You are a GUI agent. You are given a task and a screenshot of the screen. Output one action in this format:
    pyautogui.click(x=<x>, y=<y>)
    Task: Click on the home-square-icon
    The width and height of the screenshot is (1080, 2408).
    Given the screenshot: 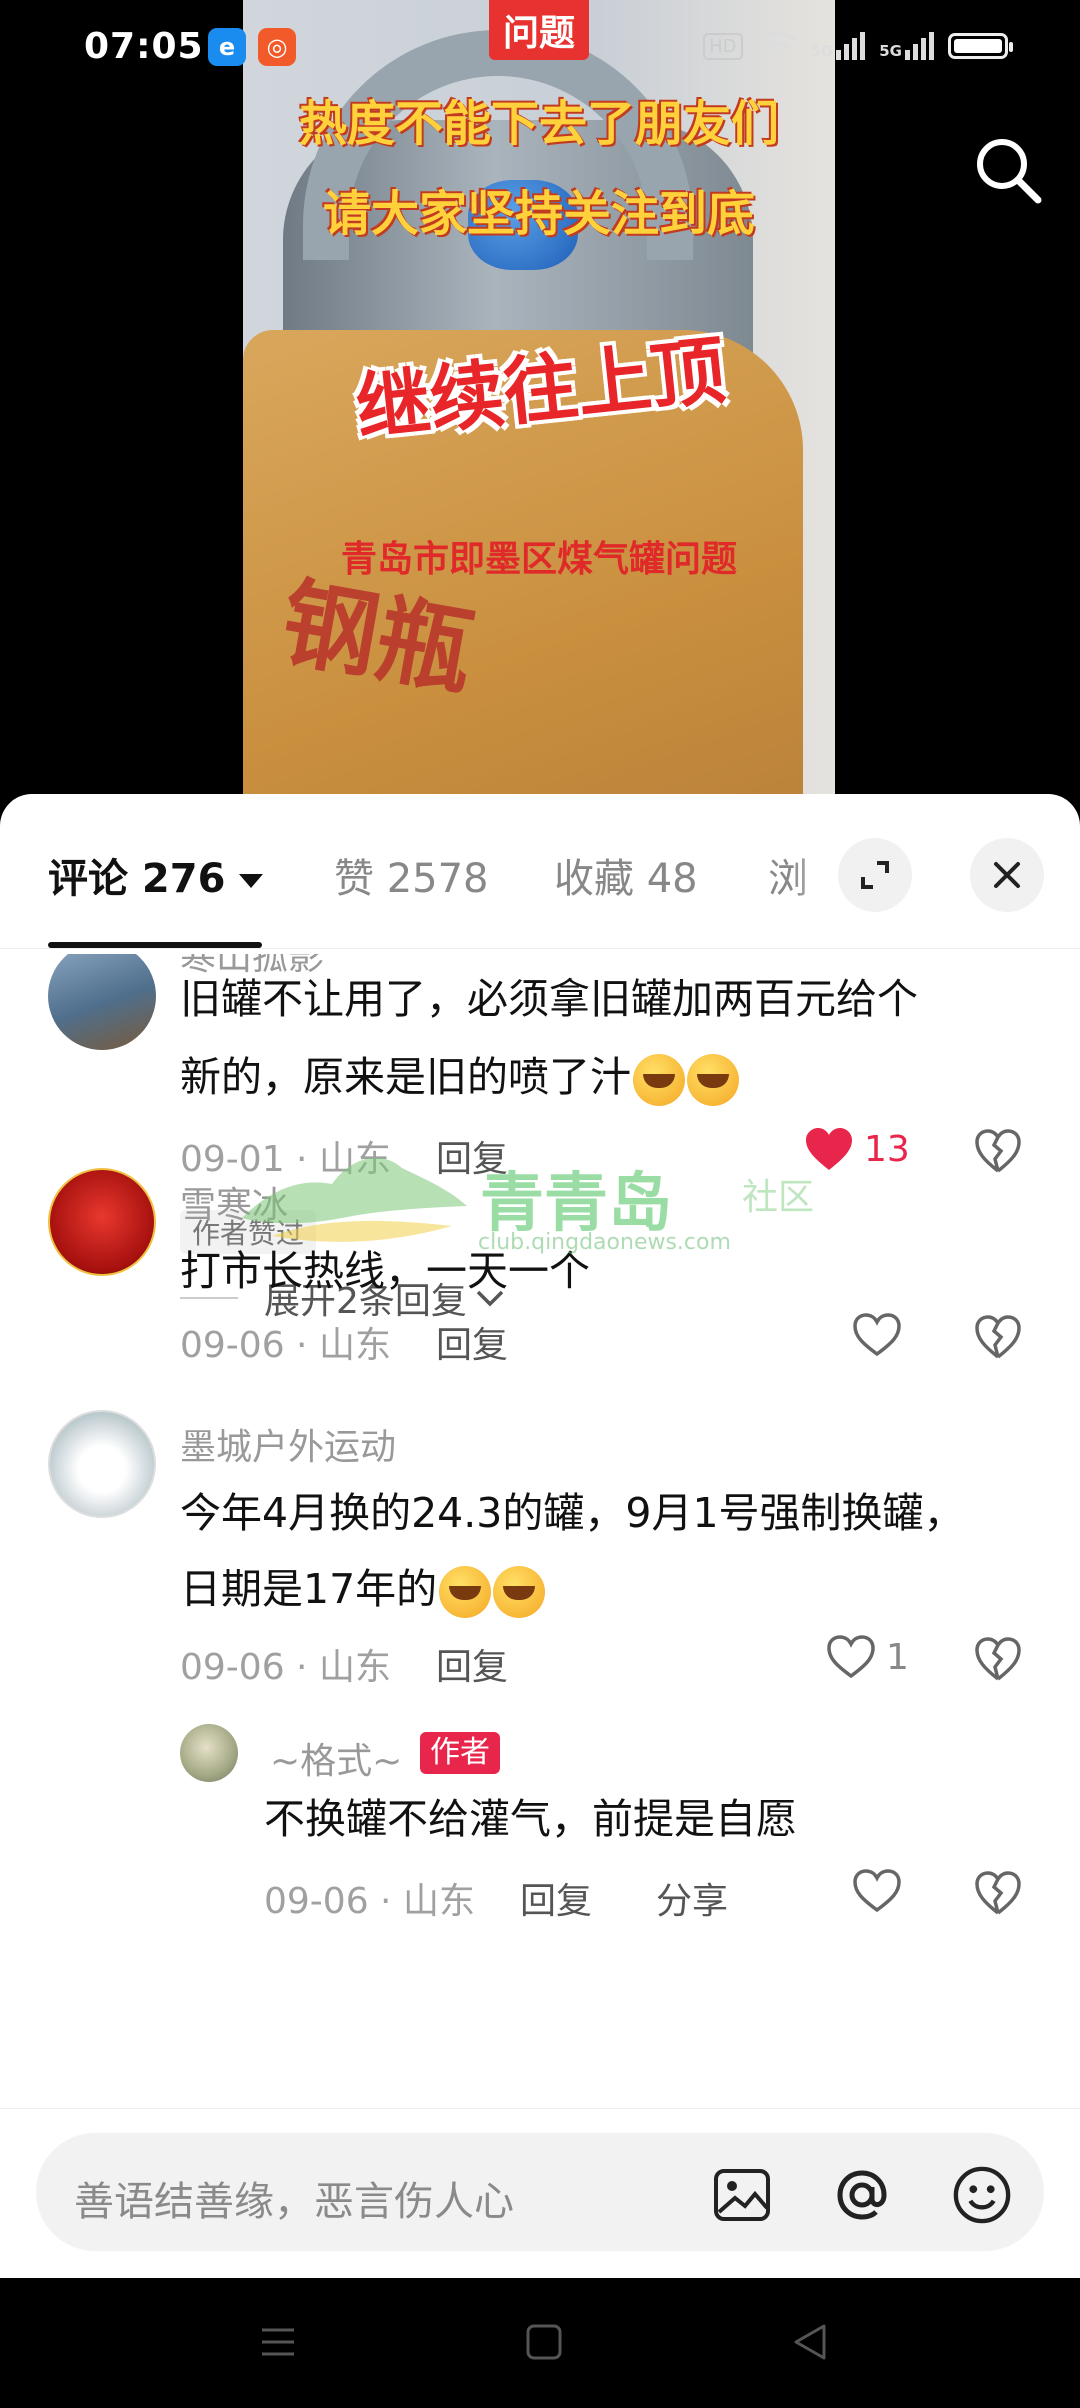 What is the action you would take?
    pyautogui.click(x=544, y=2342)
    